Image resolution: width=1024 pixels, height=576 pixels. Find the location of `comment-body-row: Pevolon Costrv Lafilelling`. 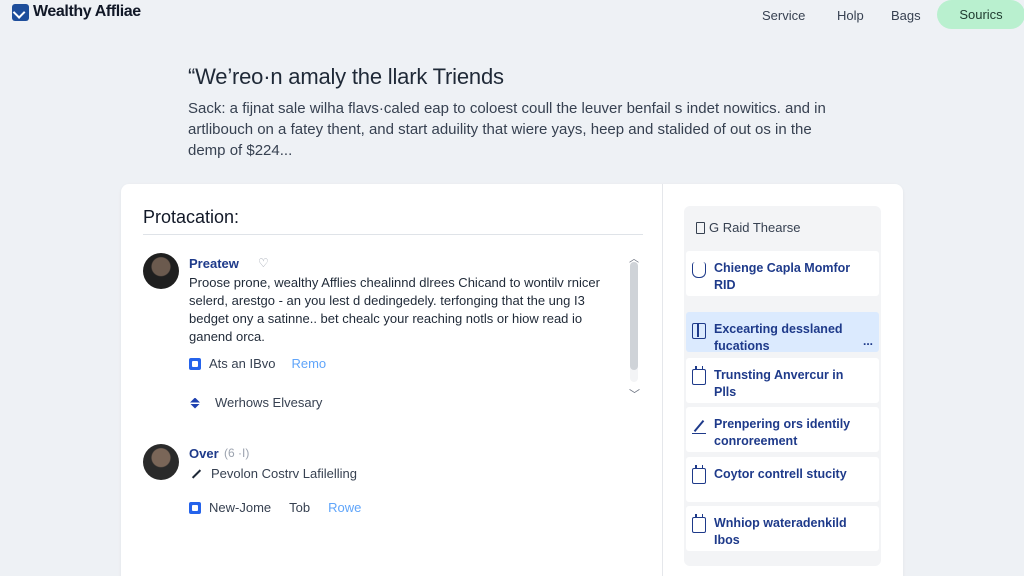

comment-body-row: Pevolon Costrv Lafilelling is located at coordinates (273, 473).